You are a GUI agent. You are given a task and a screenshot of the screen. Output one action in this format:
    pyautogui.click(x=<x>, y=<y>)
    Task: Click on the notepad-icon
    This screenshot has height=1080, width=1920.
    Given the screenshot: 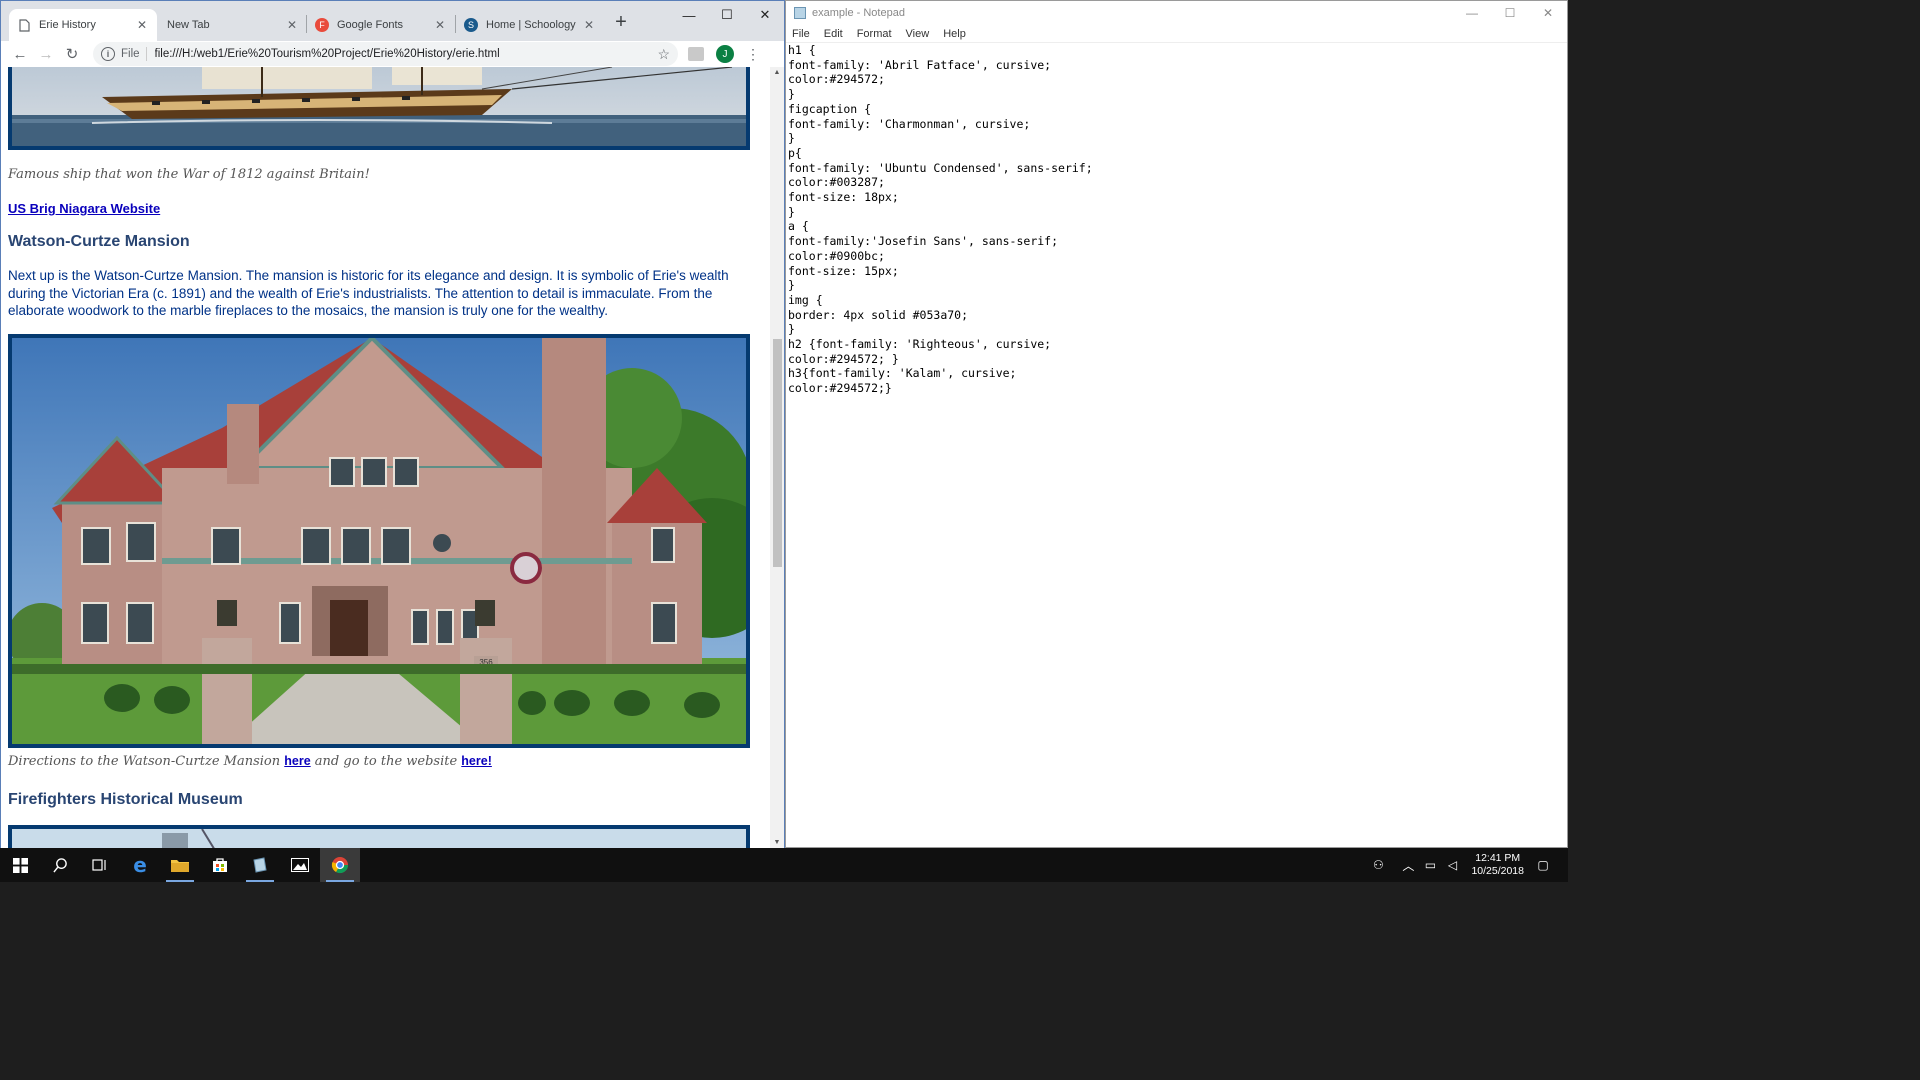 What is the action you would take?
    pyautogui.click(x=800, y=13)
    